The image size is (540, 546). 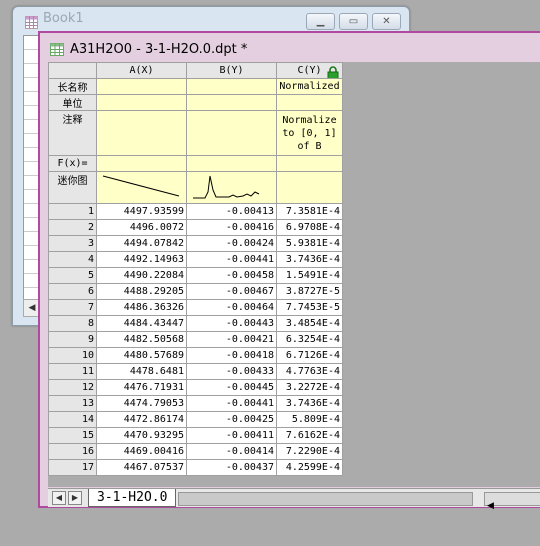 I want to click on comments-c: Normalize to [0, 1] of B, so click(x=309, y=133).